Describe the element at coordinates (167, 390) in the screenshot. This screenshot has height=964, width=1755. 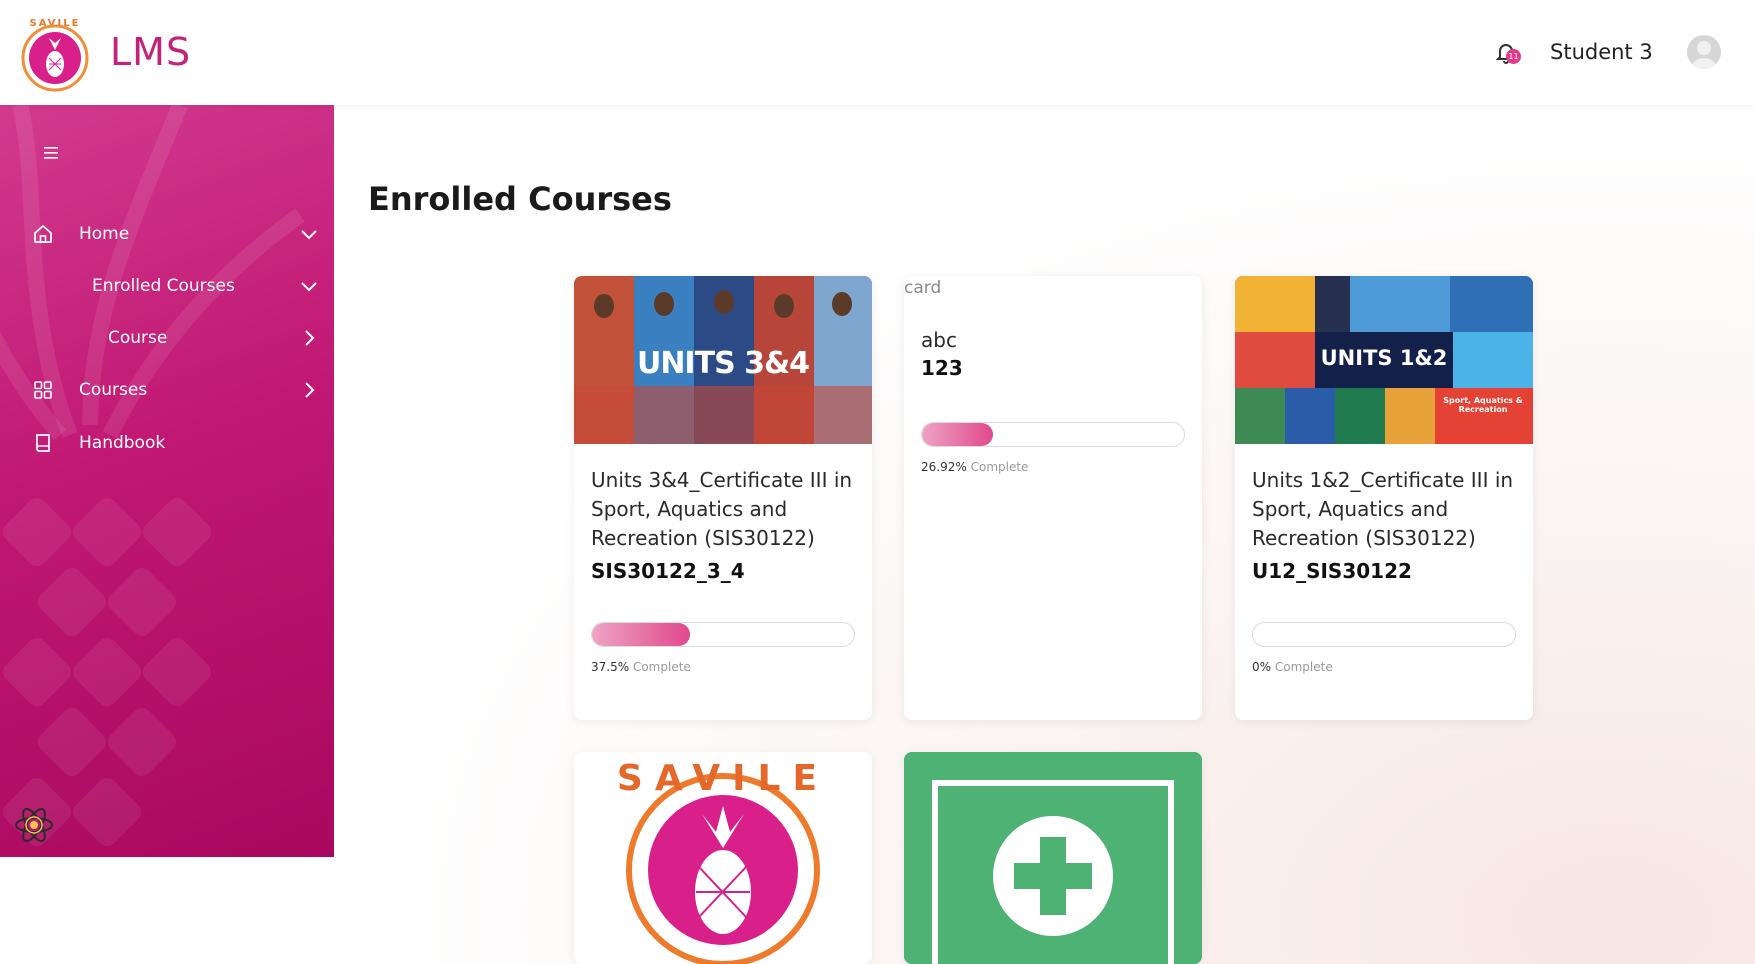
I see `sidebar-item-courses: Courses` at that location.